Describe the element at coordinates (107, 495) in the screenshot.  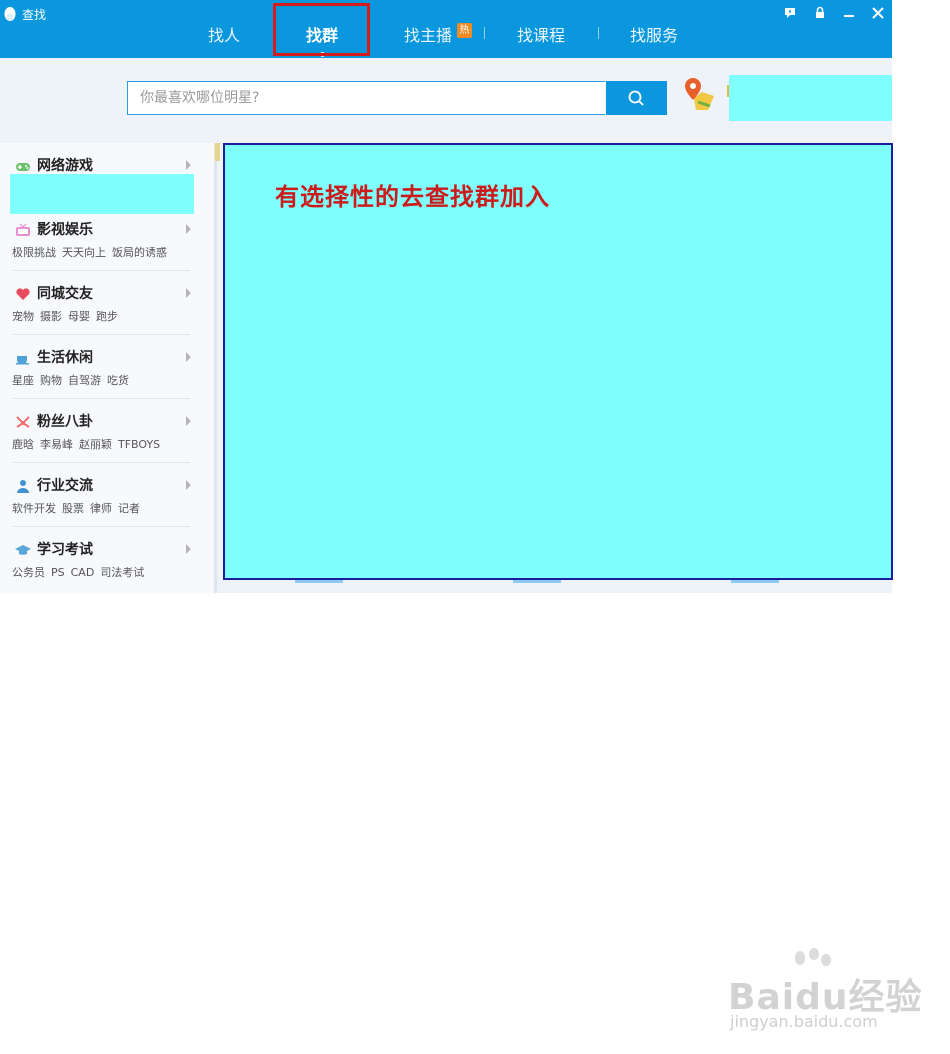
I see `category-industry: 行业交流 软件开发 股票 律师 记者` at that location.